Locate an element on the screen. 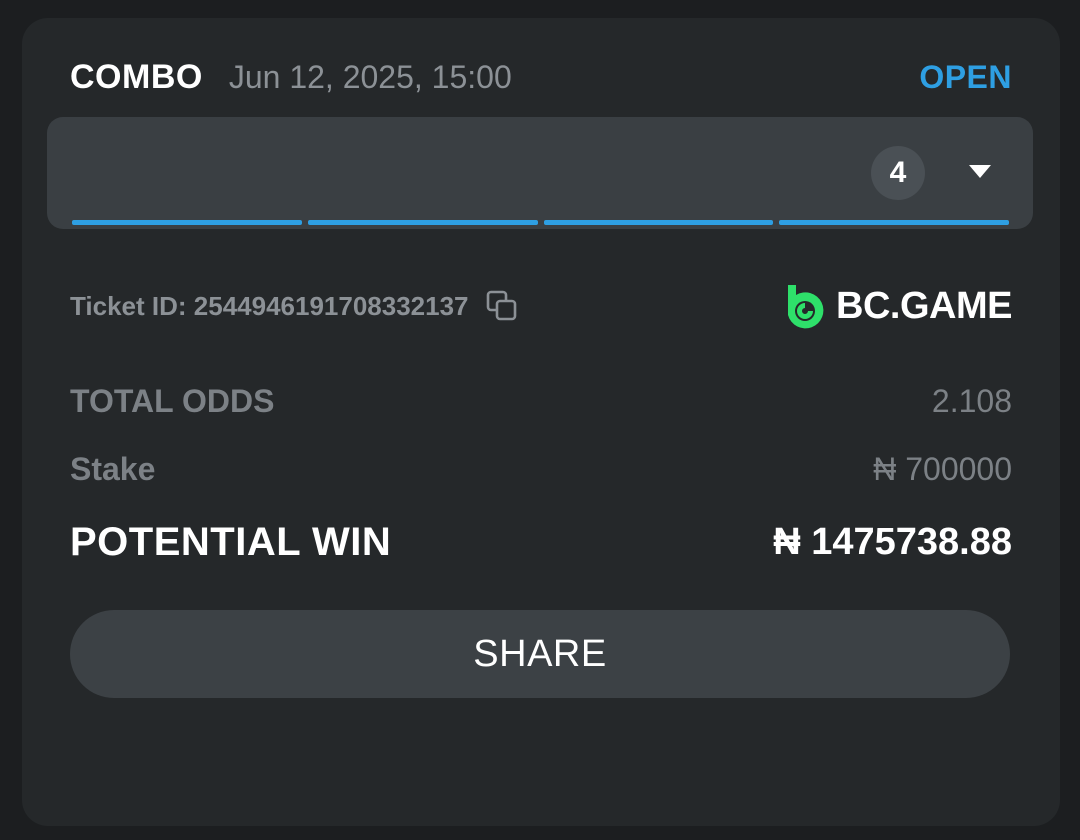 This screenshot has height=840, width=1080. ticket-id: Ticket ID: 2544946191708332137 is located at coordinates (269, 305).